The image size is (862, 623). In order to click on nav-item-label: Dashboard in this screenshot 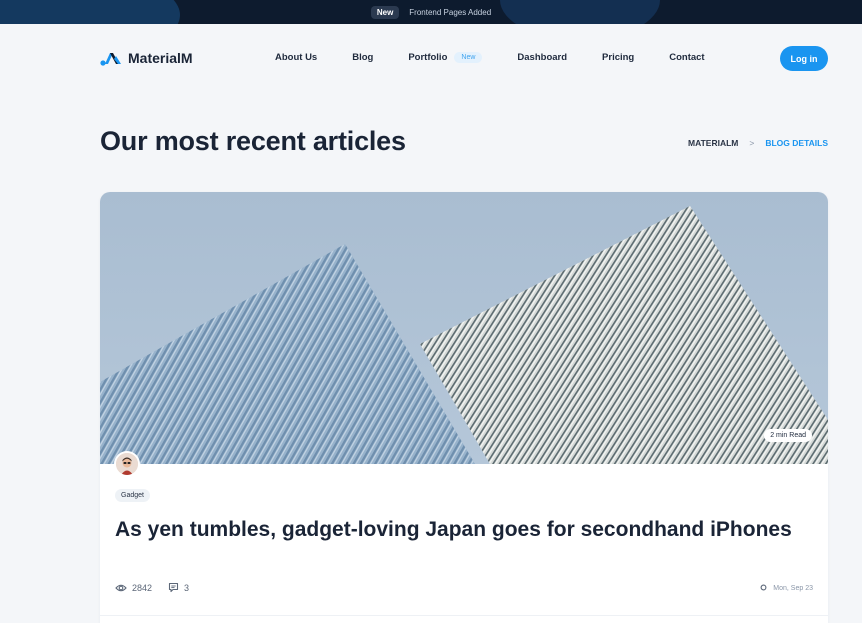, I will do `click(542, 57)`.